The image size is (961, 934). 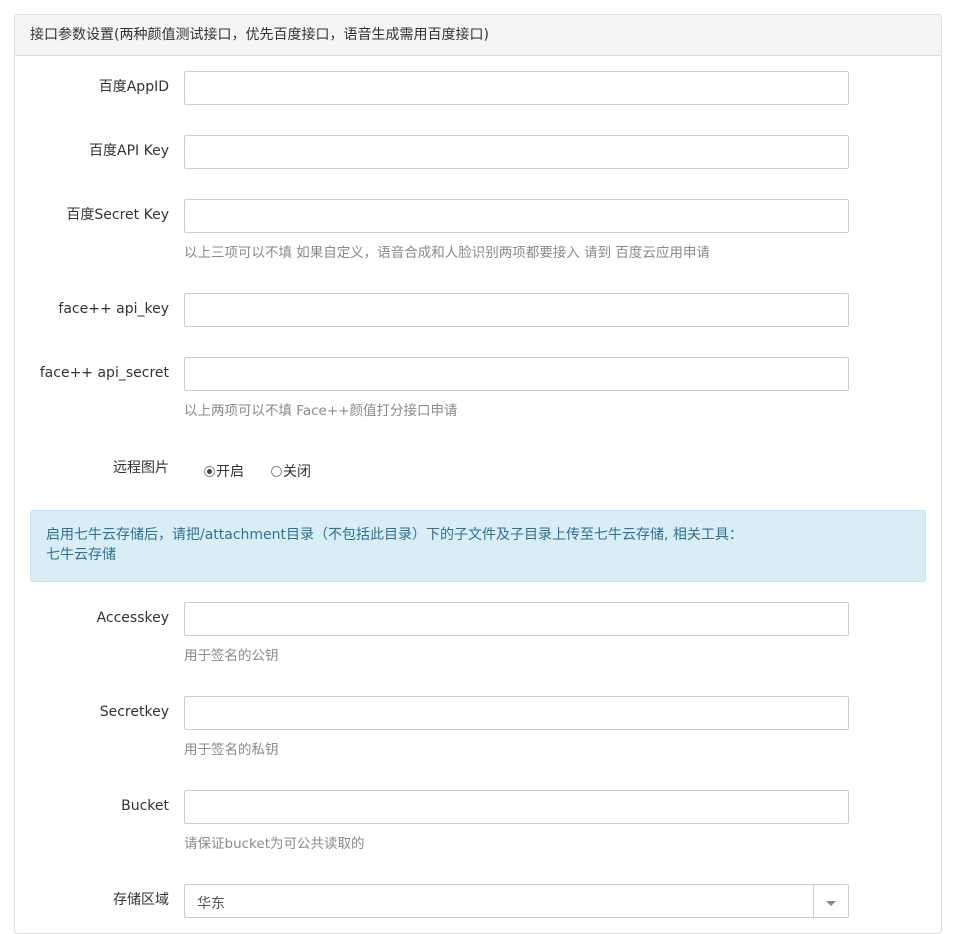 What do you see at coordinates (276, 471) in the screenshot?
I see `radio-unchecked-icon` at bounding box center [276, 471].